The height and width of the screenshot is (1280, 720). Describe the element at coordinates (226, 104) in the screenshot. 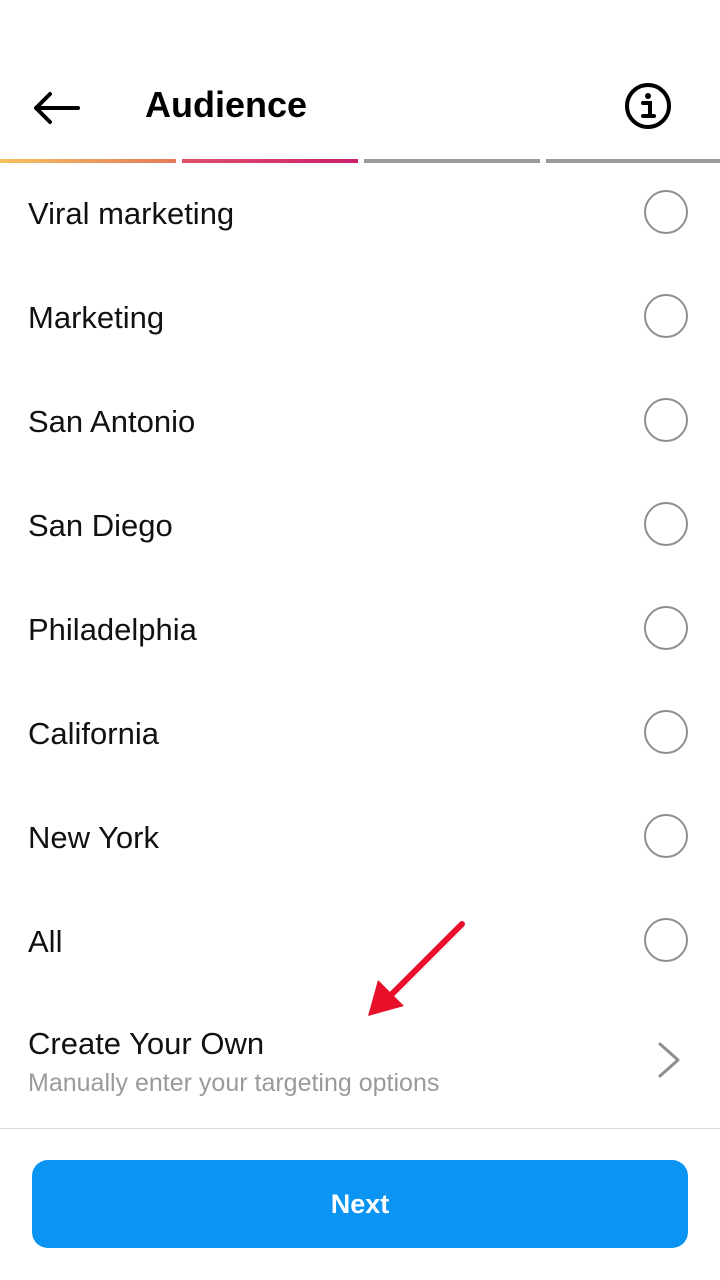

I see `page-title: Audience` at that location.